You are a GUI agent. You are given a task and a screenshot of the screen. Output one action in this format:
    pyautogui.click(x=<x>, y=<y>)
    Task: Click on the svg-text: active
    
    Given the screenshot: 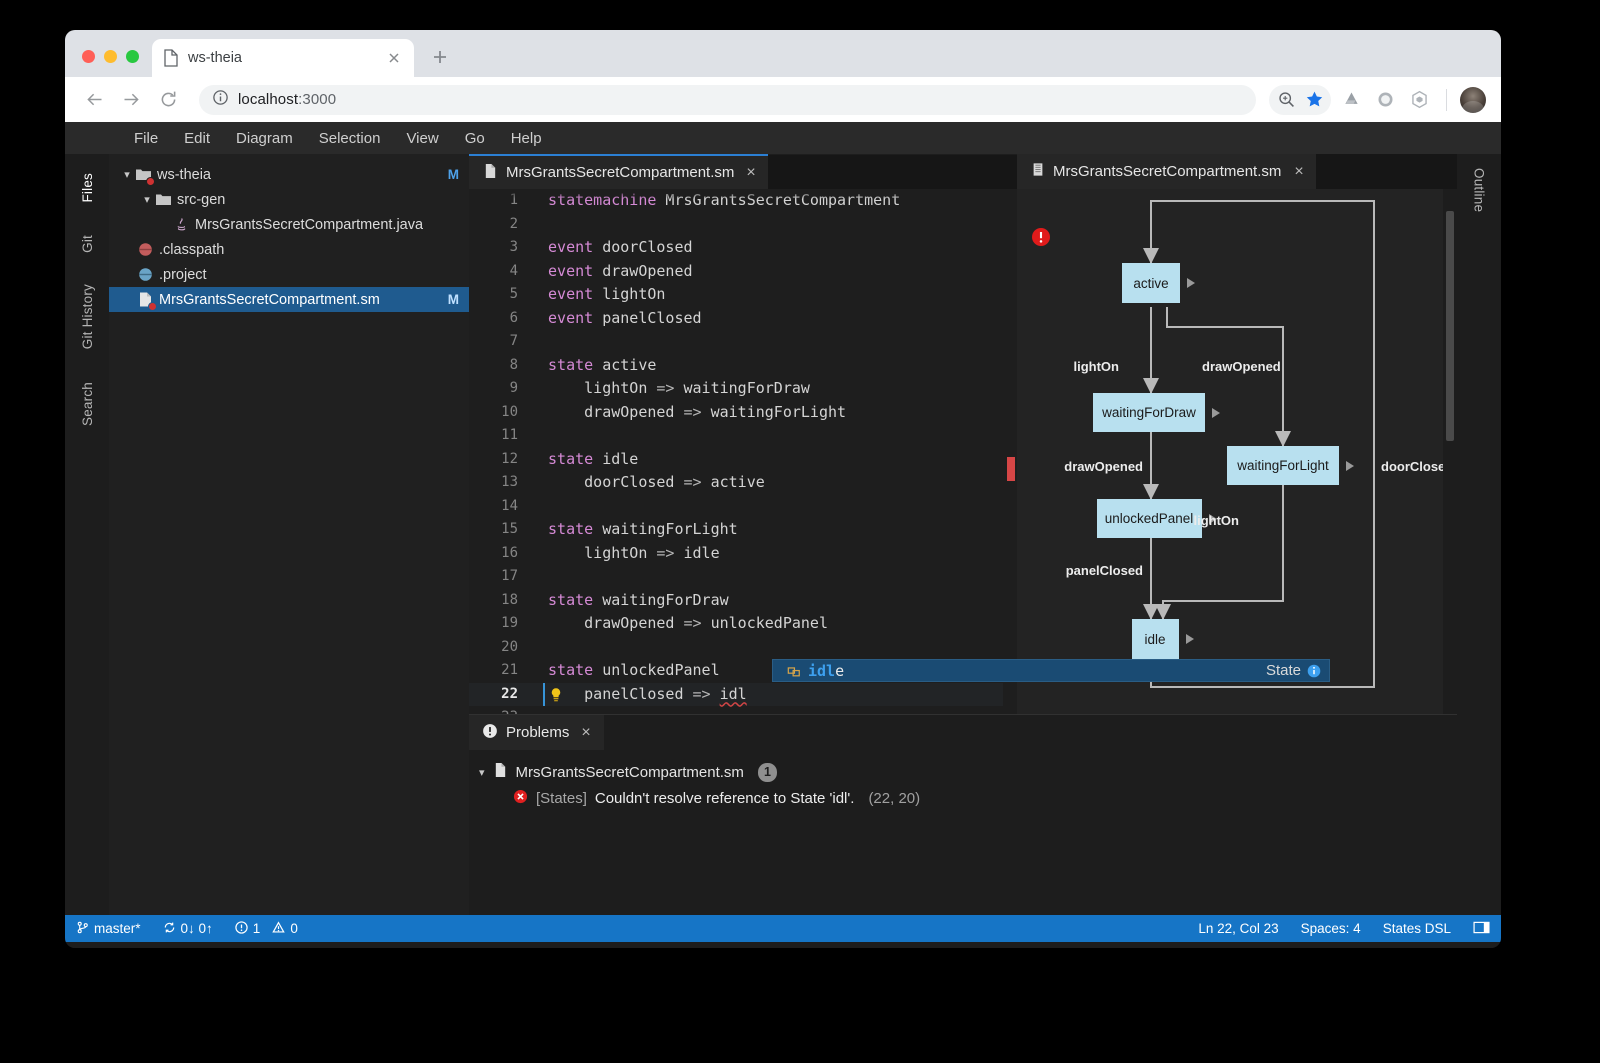 What is the action you would take?
    pyautogui.click(x=1150, y=283)
    